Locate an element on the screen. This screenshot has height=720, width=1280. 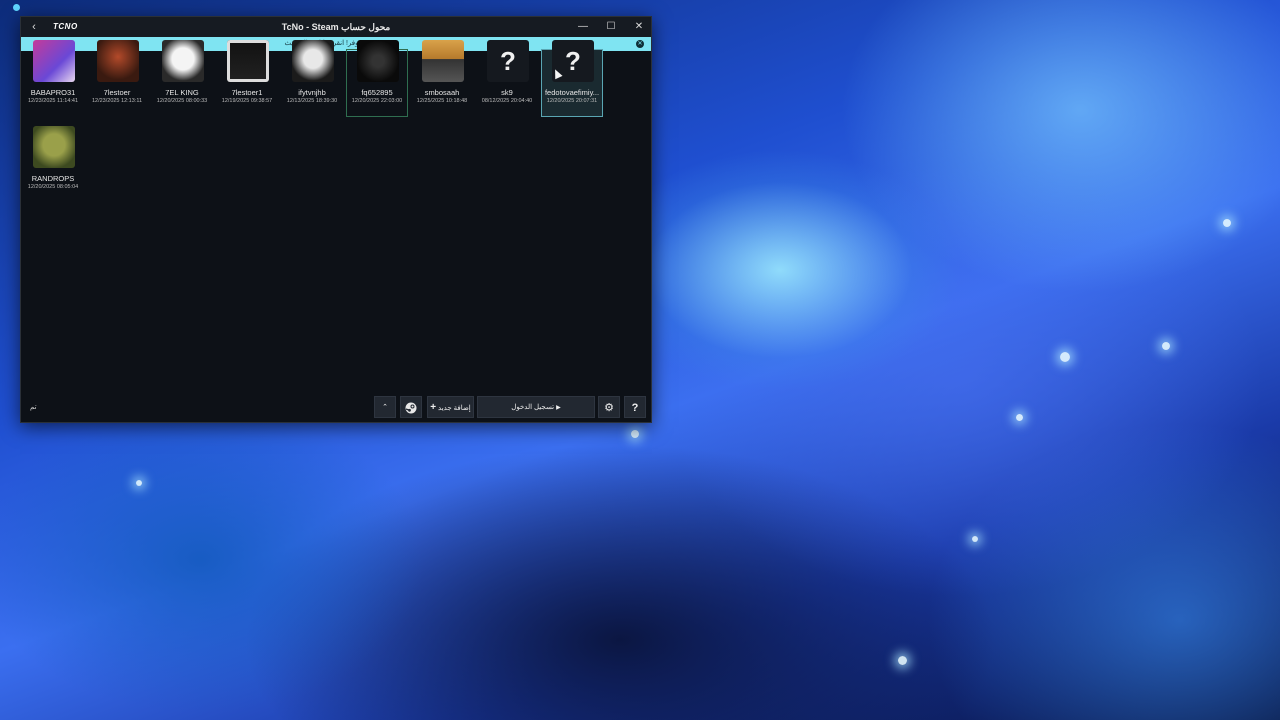
account-name: RANDROPS is located at coordinates (53, 178).